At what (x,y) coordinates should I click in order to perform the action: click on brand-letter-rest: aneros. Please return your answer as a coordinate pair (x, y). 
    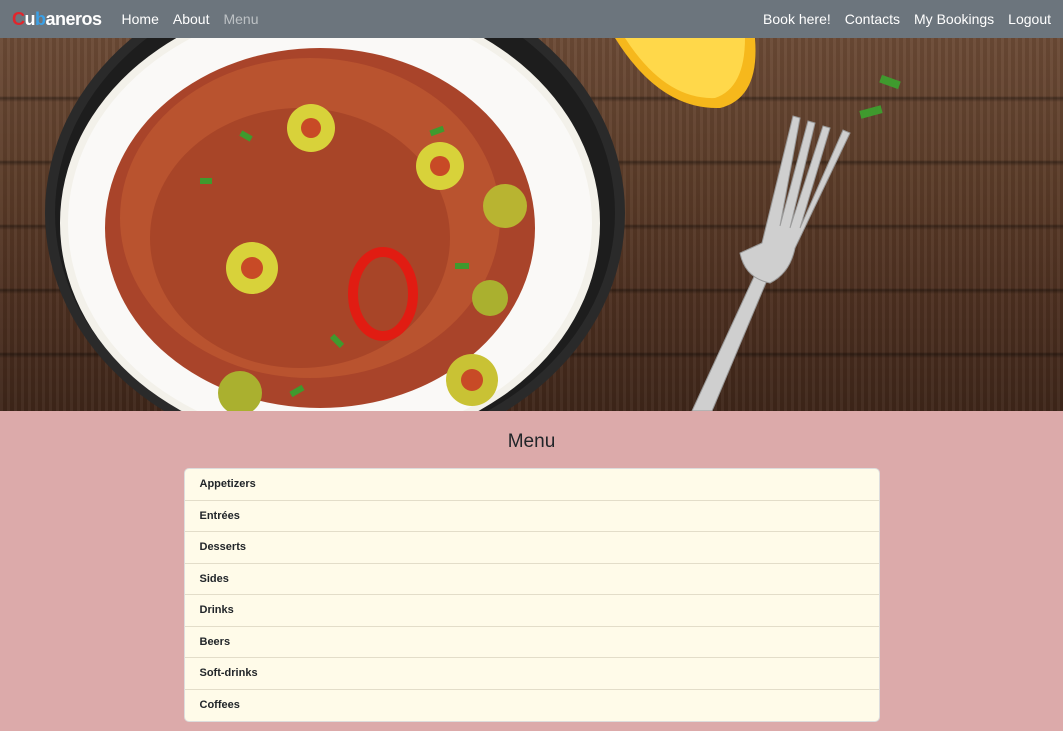
    Looking at the image, I should click on (74, 18).